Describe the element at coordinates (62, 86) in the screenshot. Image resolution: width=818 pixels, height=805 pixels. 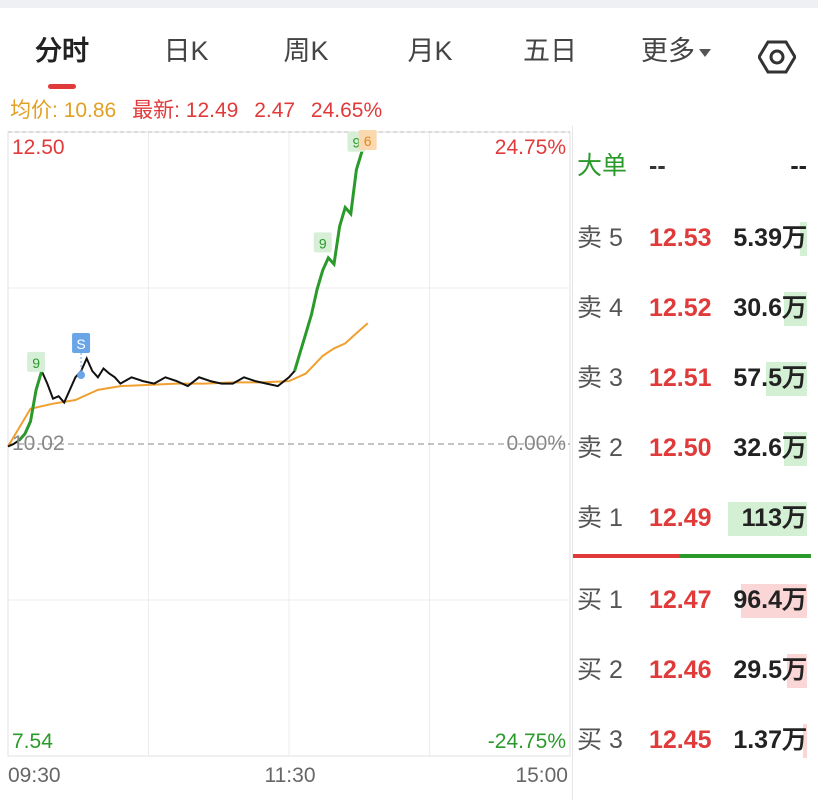
I see `active-tab-indicator` at that location.